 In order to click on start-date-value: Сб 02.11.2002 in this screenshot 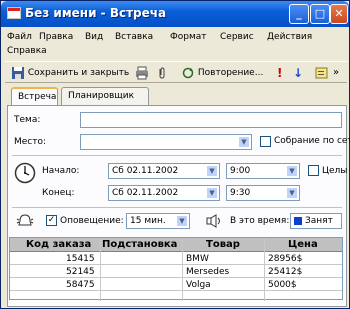, I will do `click(145, 171)`.